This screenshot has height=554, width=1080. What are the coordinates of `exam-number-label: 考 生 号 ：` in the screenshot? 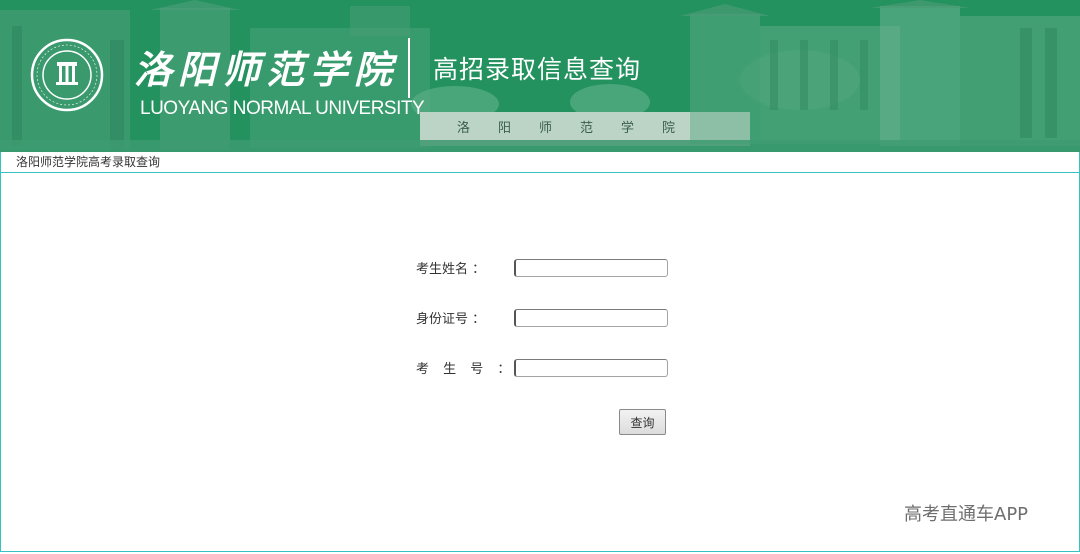 It's located at (466, 369).